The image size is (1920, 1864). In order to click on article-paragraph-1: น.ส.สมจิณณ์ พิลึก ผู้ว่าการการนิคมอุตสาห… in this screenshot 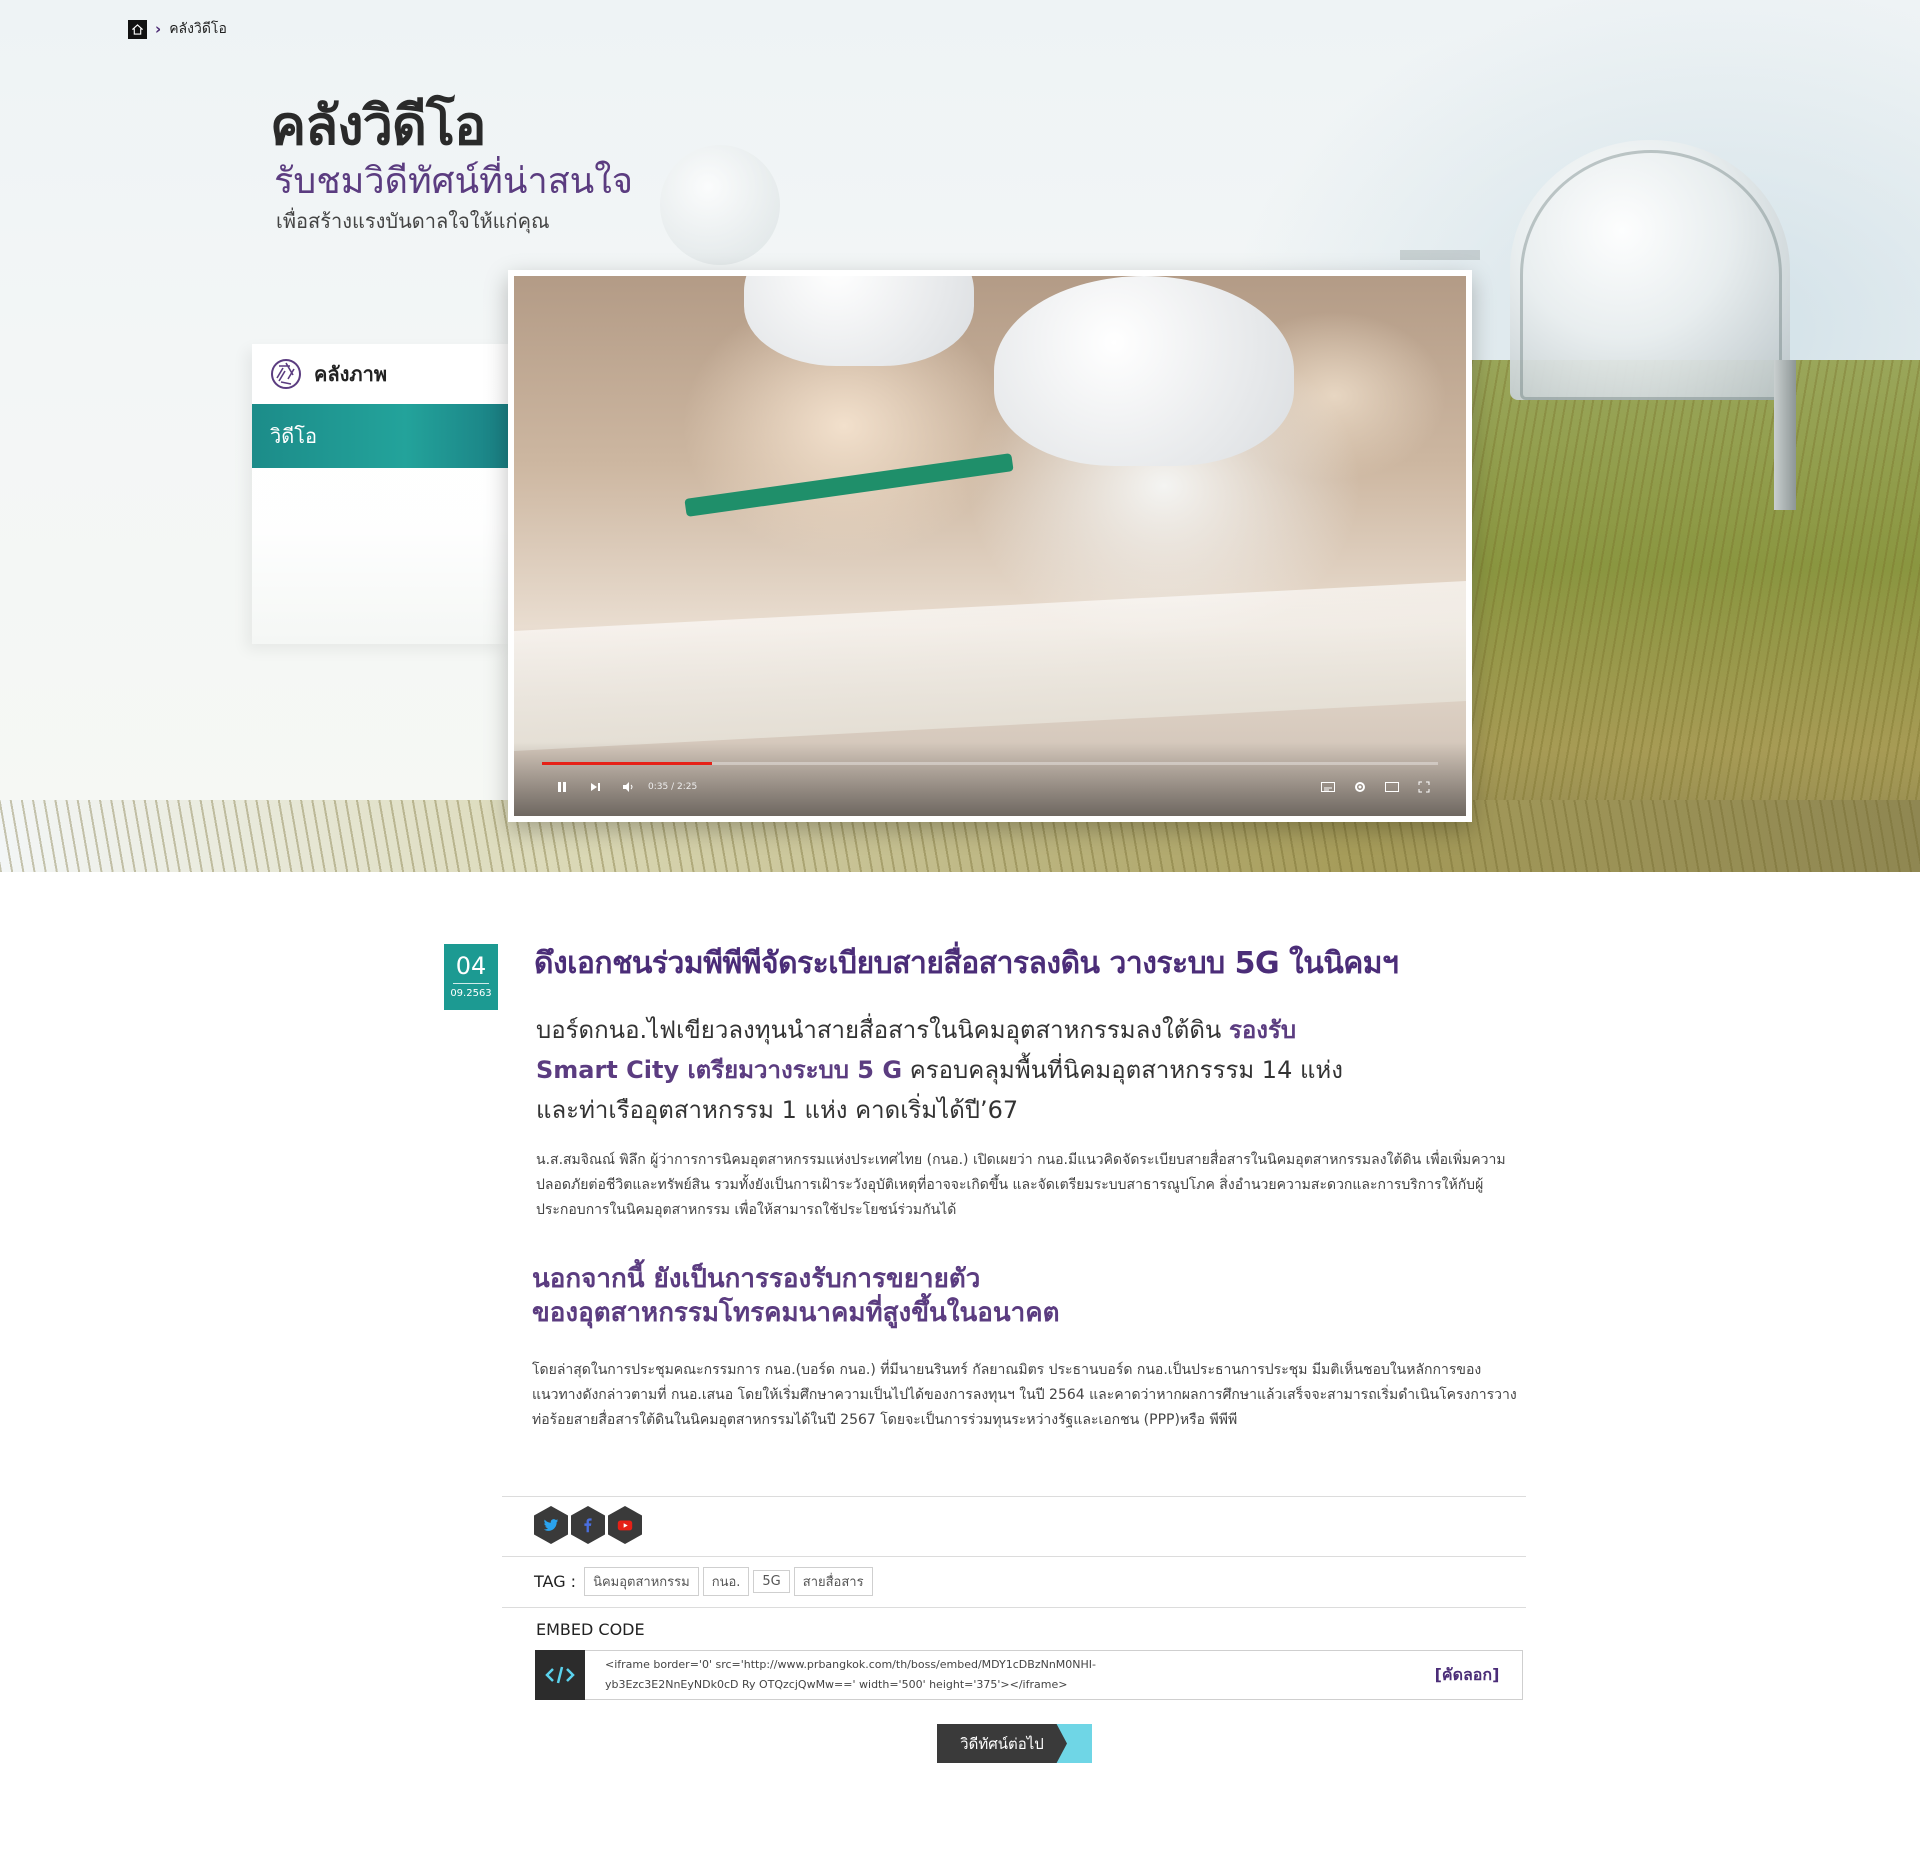, I will do `click(1021, 1185)`.